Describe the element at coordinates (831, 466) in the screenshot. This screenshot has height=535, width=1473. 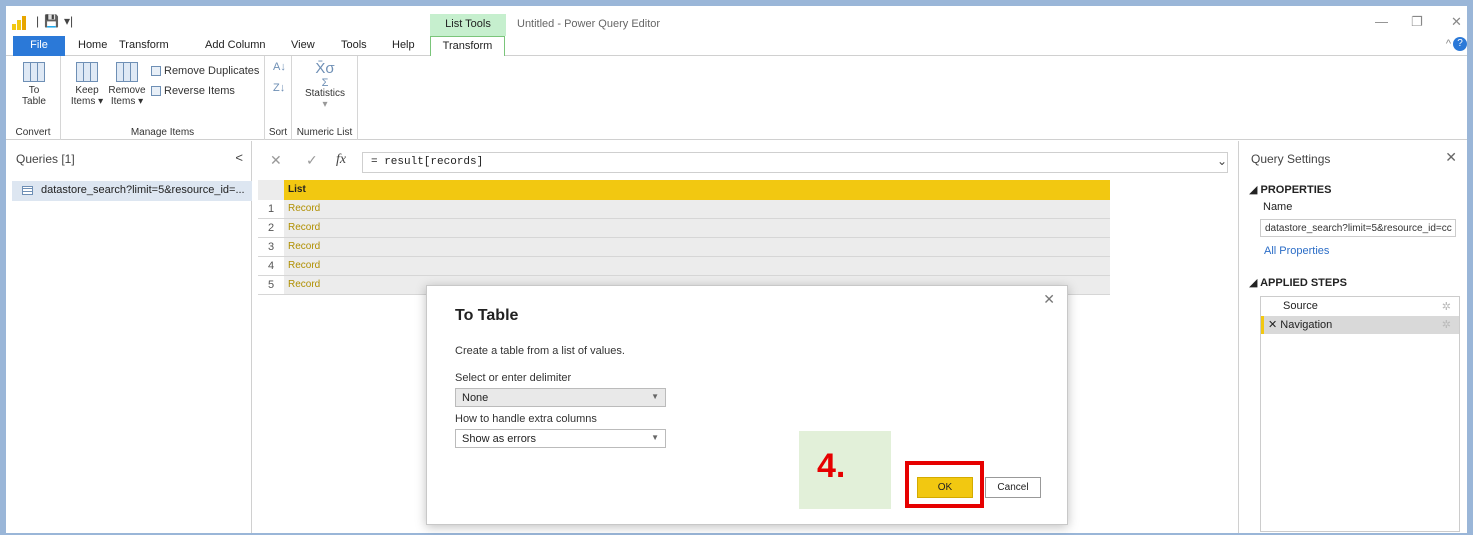
I see `annotation-step-number: 4.` at that location.